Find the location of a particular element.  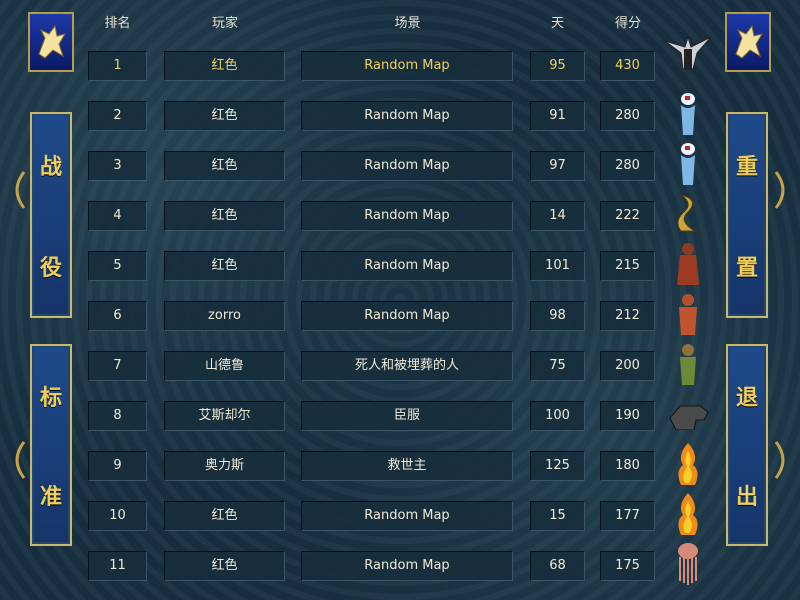

table-row: 3 红色 Random Map 97 280 is located at coordinates (400, 167).